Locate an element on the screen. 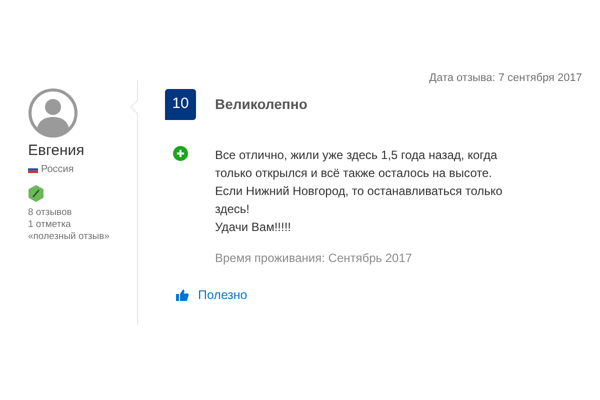 The width and height of the screenshot is (600, 400). badge-icon is located at coordinates (36, 193).